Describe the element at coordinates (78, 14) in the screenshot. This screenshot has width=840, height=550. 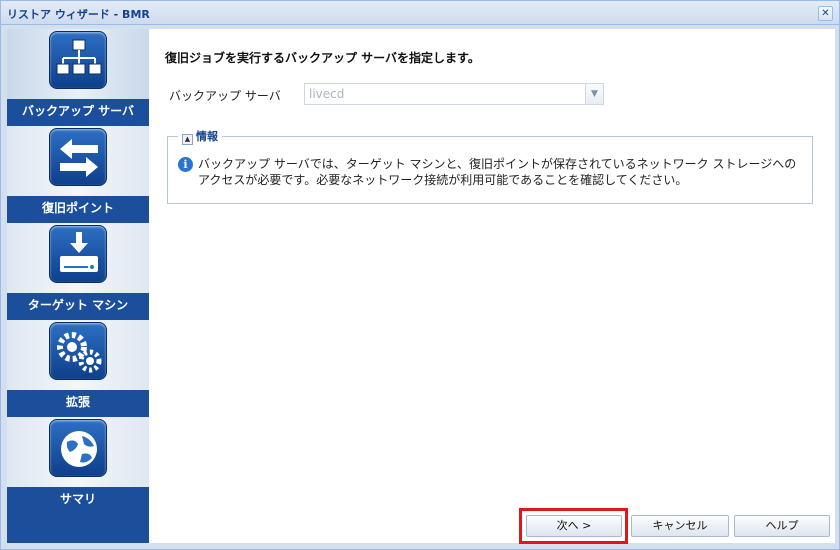
I see `window-title: リストア ウィザード - BMR` at that location.